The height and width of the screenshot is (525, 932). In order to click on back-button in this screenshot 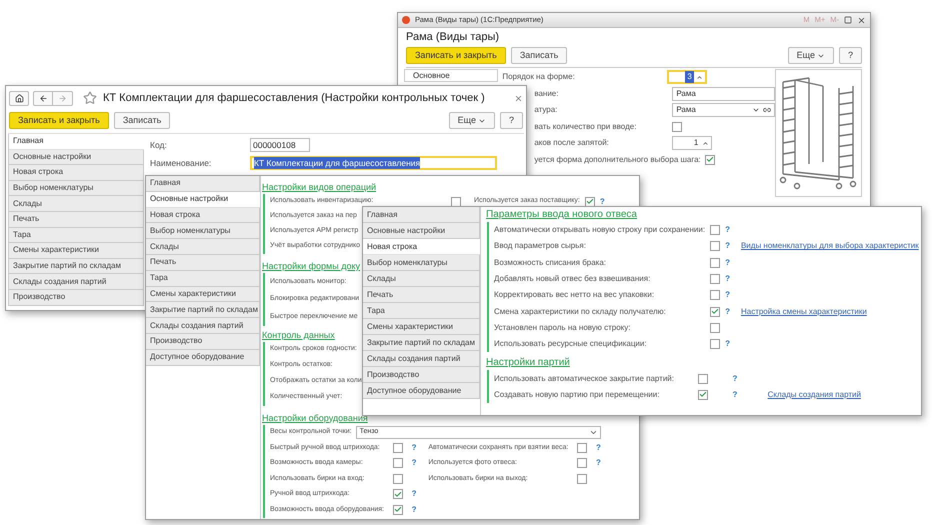, I will do `click(43, 98)`.